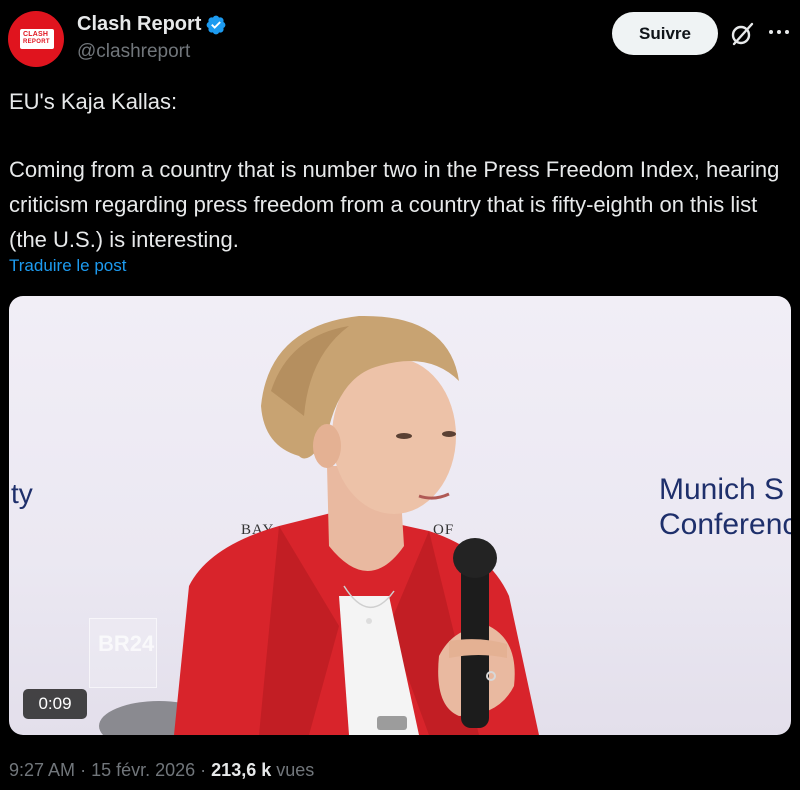 Image resolution: width=800 pixels, height=790 pixels. What do you see at coordinates (139, 24) in the screenshot?
I see `display-name: Clash Report` at bounding box center [139, 24].